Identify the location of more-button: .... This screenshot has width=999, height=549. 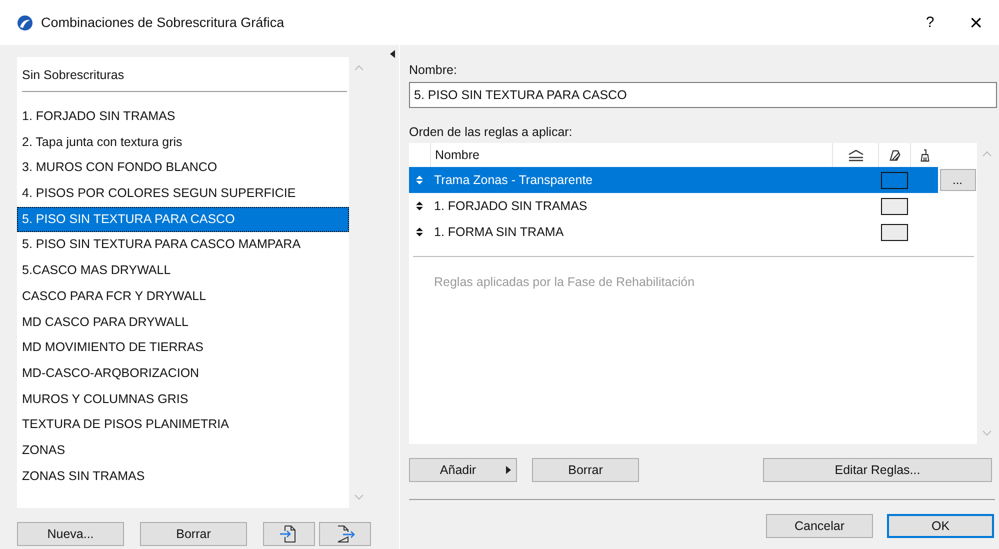
(958, 180).